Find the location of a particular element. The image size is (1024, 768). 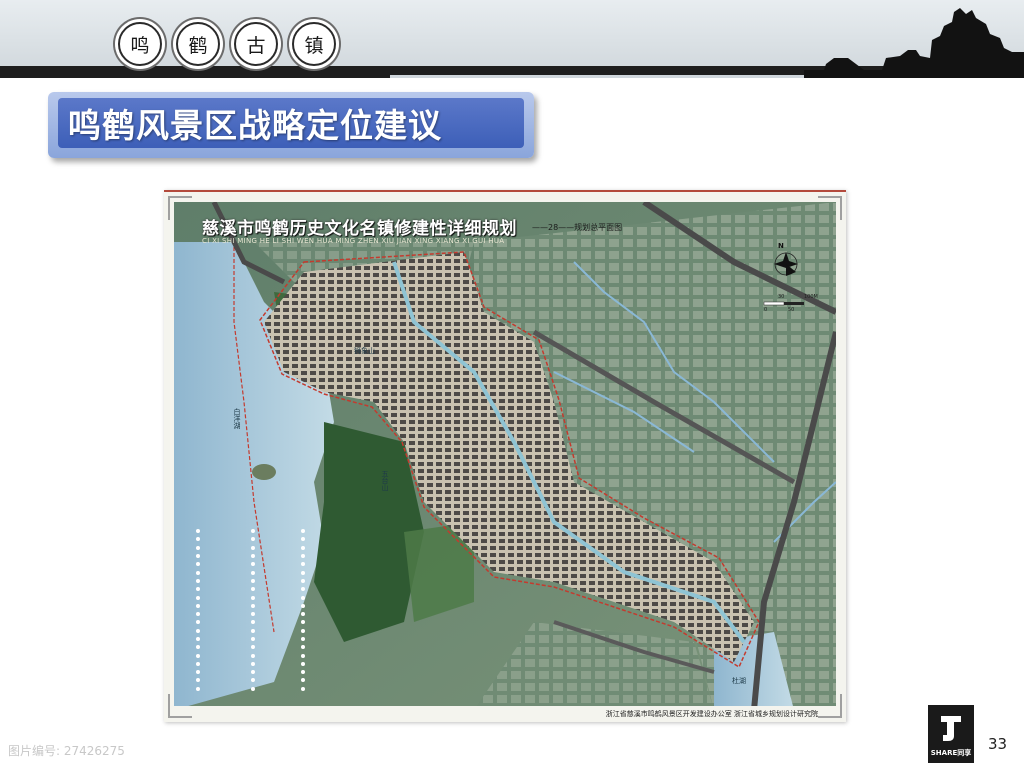

title-inner: 鸣鹤风景区战略定位建议 is located at coordinates (291, 123).